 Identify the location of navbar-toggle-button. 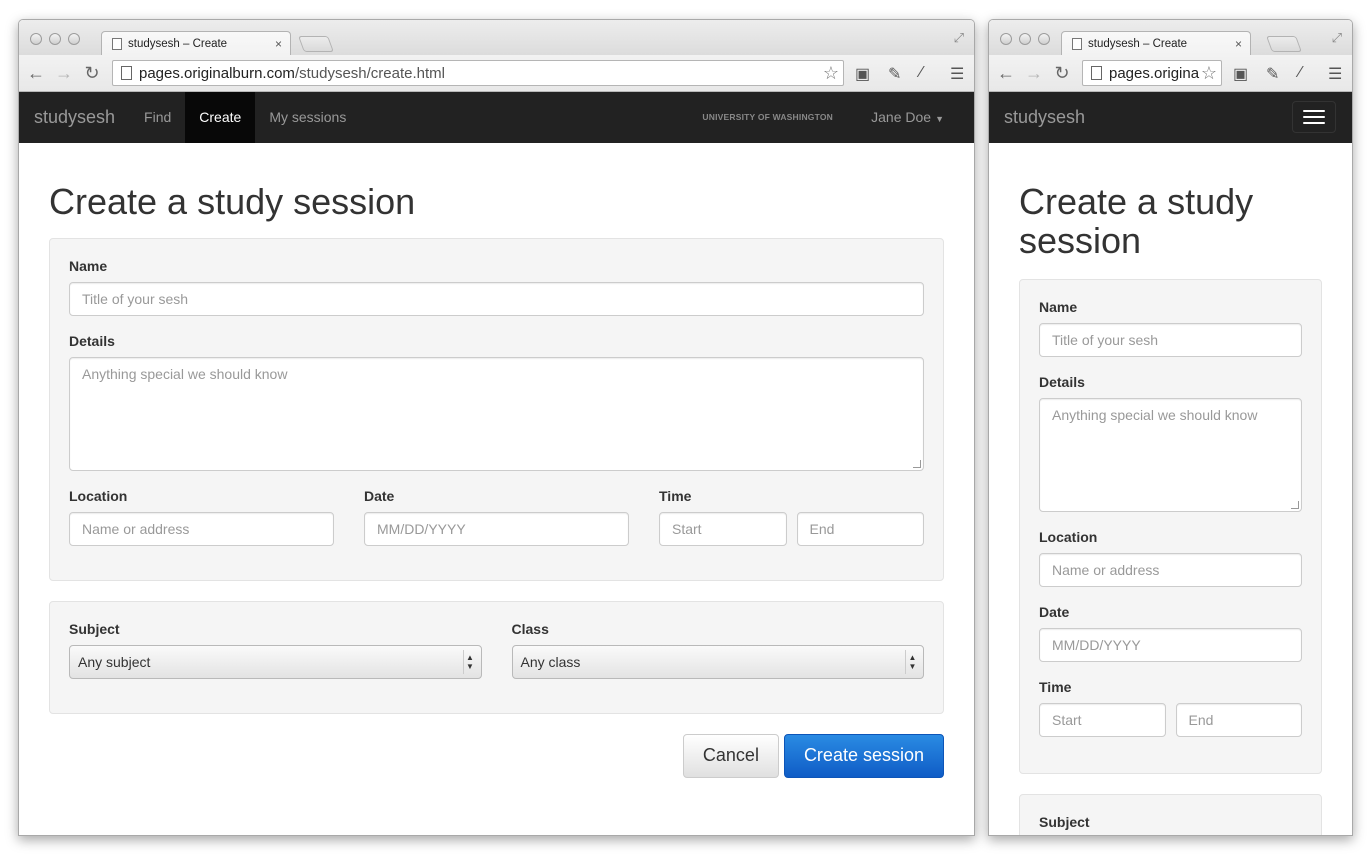
(1314, 117).